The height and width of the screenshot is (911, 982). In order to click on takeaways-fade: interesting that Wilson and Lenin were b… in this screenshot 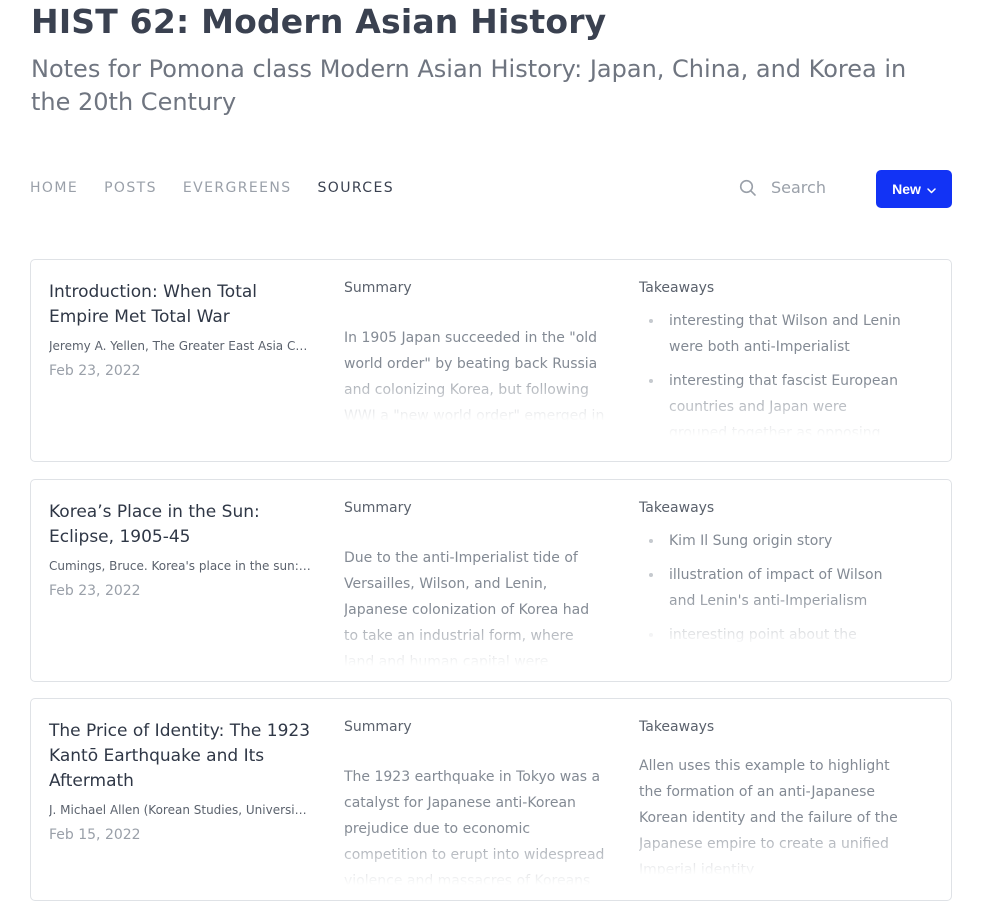, I will do `click(770, 366)`.